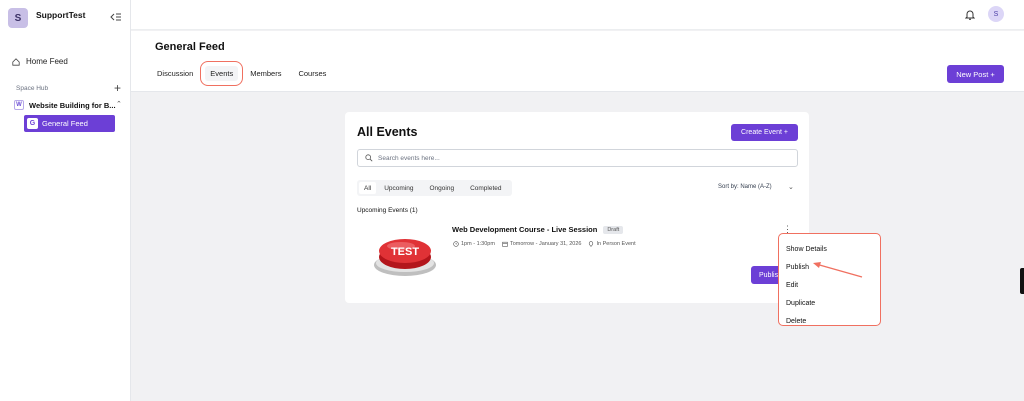 This screenshot has height=401, width=1024. What do you see at coordinates (591, 244) in the screenshot?
I see `location-pin-icon` at bounding box center [591, 244].